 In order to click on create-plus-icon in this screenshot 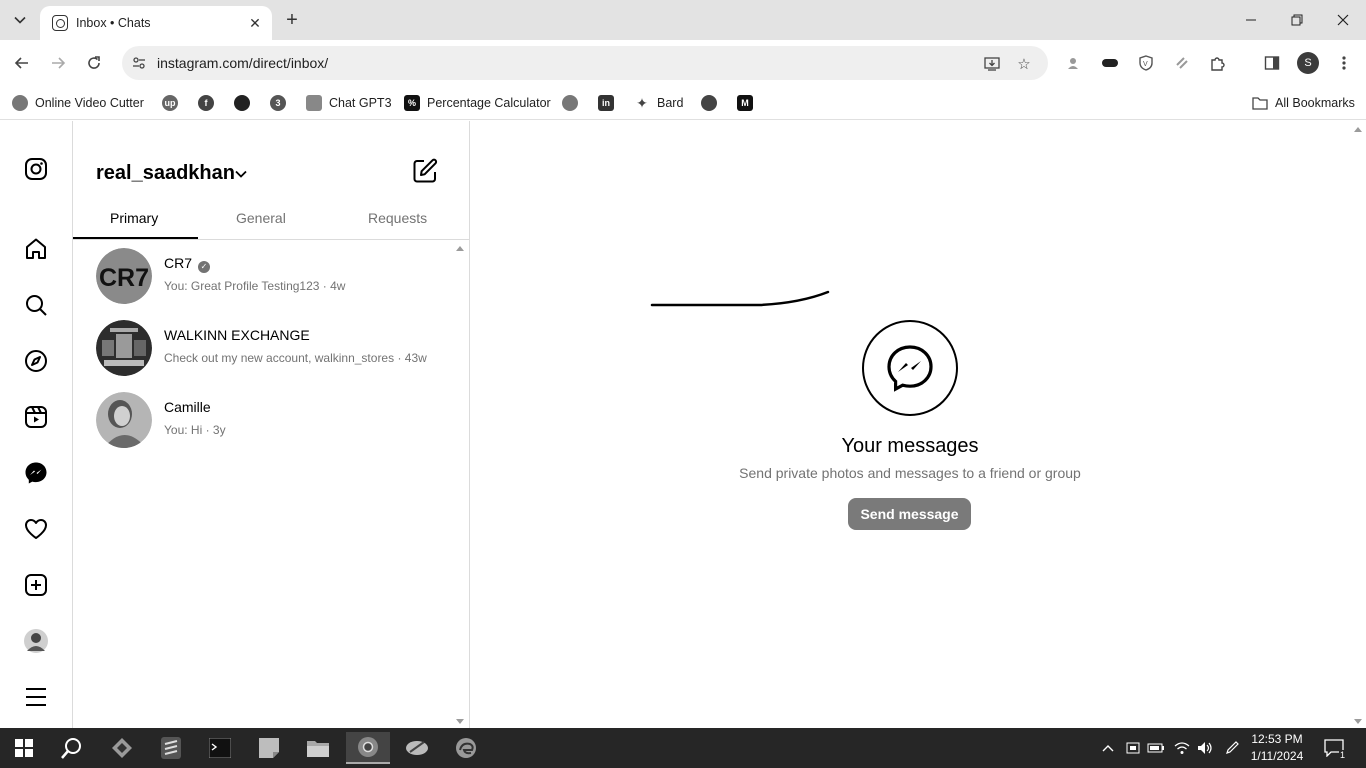, I will do `click(36, 585)`.